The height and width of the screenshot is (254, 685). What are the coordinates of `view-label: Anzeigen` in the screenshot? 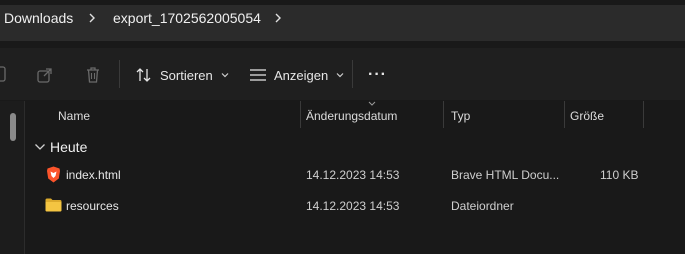 It's located at (301, 75).